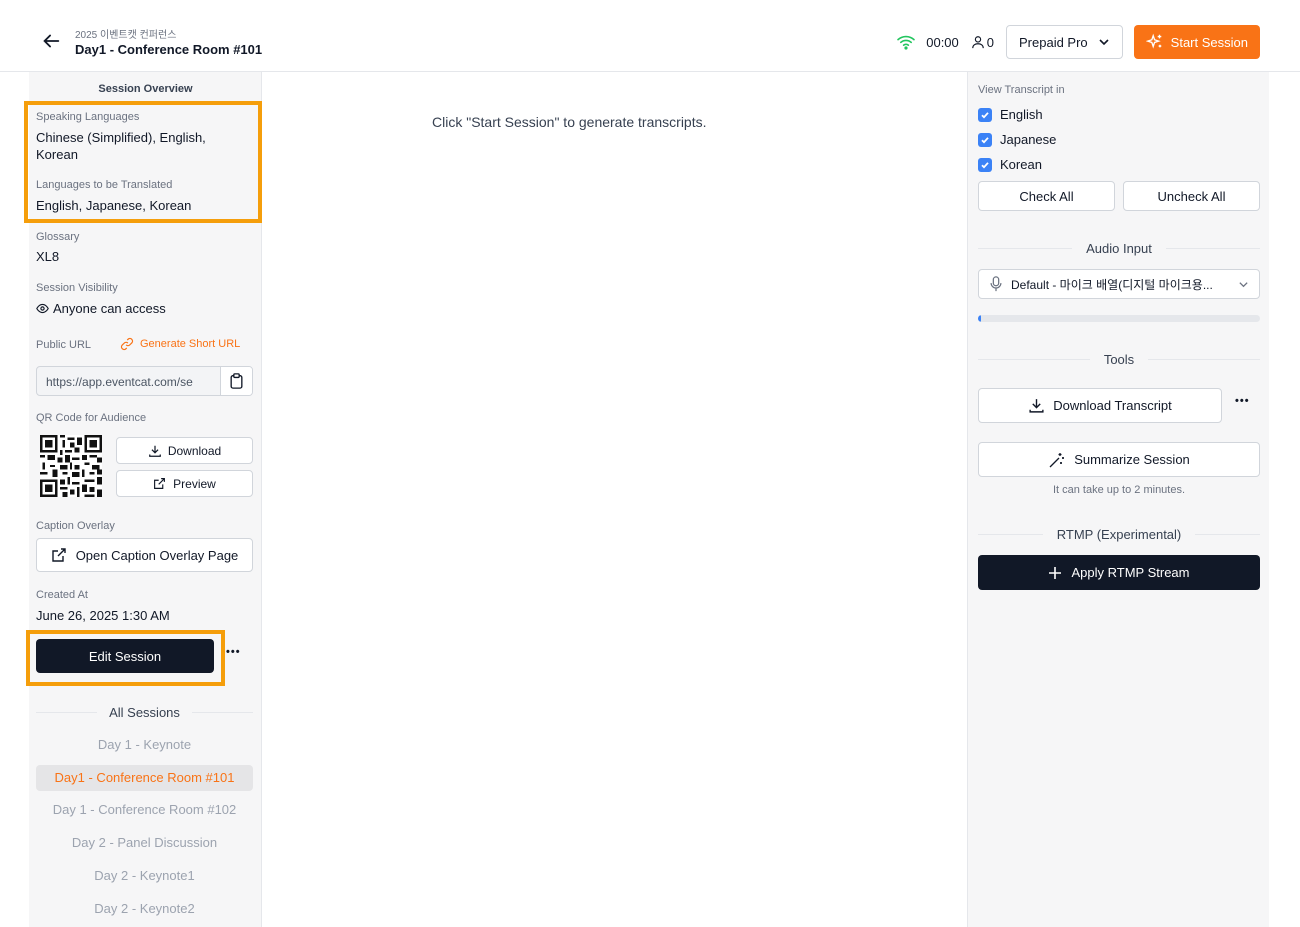 Image resolution: width=1300 pixels, height=927 pixels. I want to click on view-transcript-label: View Transcript in, so click(1021, 90).